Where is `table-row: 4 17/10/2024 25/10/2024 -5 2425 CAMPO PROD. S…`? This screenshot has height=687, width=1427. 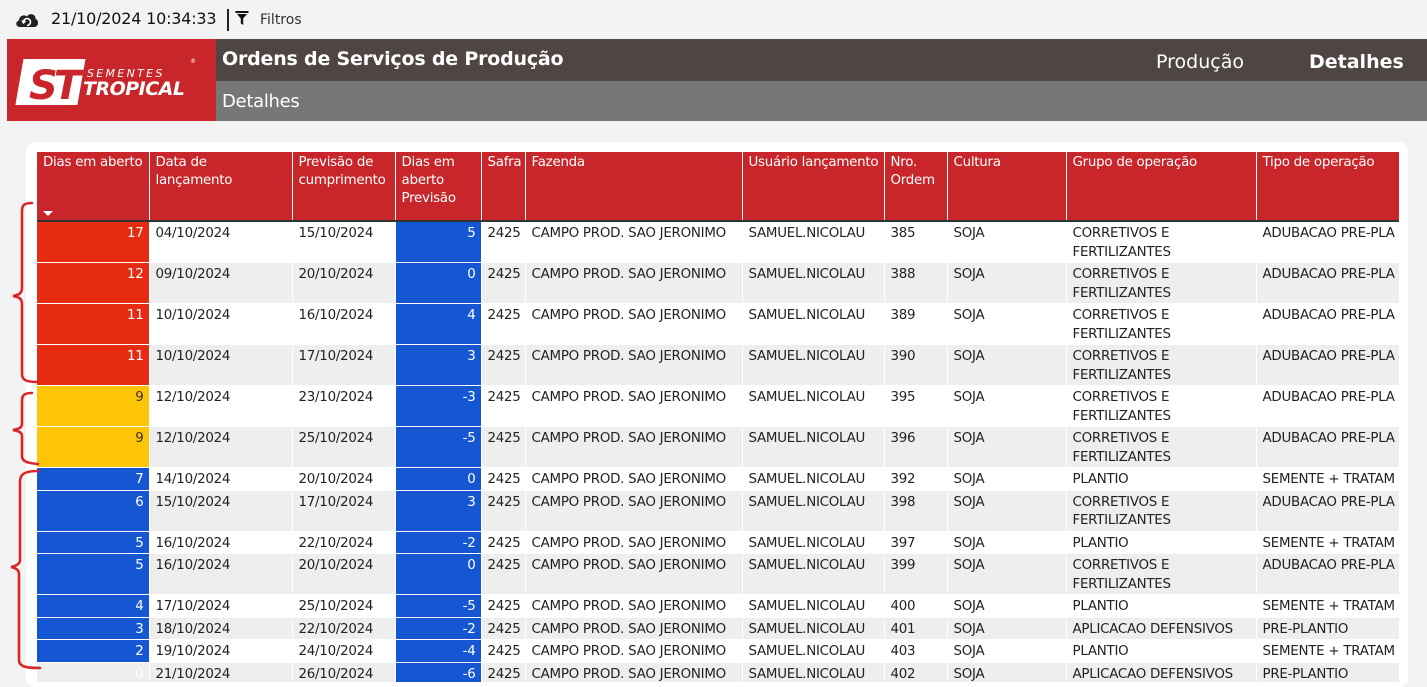
table-row: 4 17/10/2024 25/10/2024 -5 2425 CAMPO PROD. S… is located at coordinates (718, 605).